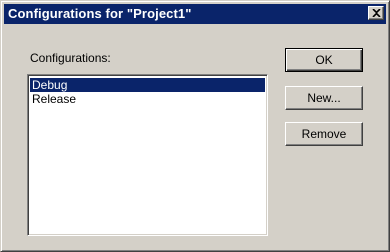  I want to click on window-title: Configurations for "Project1", so click(100, 13).